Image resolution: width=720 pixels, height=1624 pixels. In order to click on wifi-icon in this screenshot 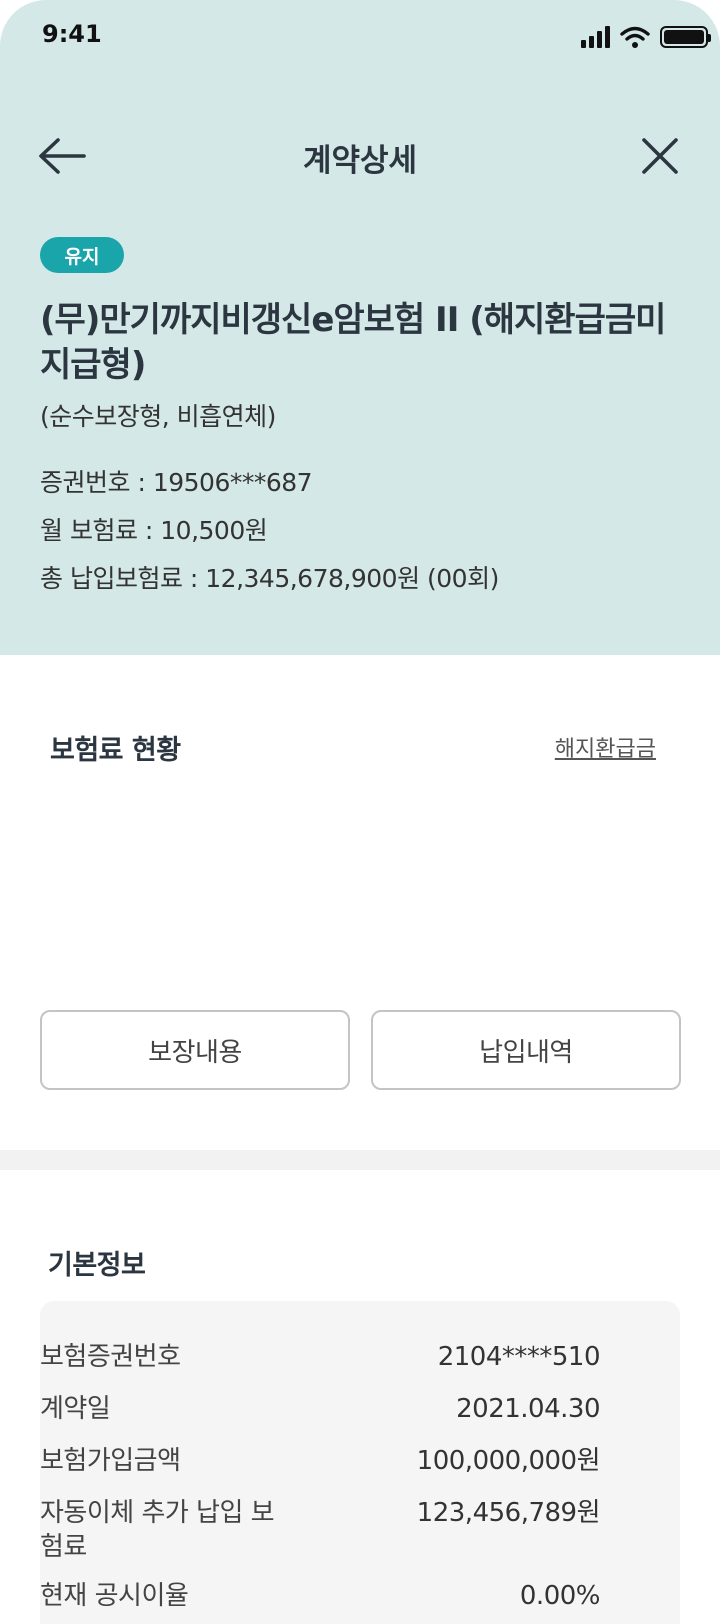, I will do `click(635, 37)`.